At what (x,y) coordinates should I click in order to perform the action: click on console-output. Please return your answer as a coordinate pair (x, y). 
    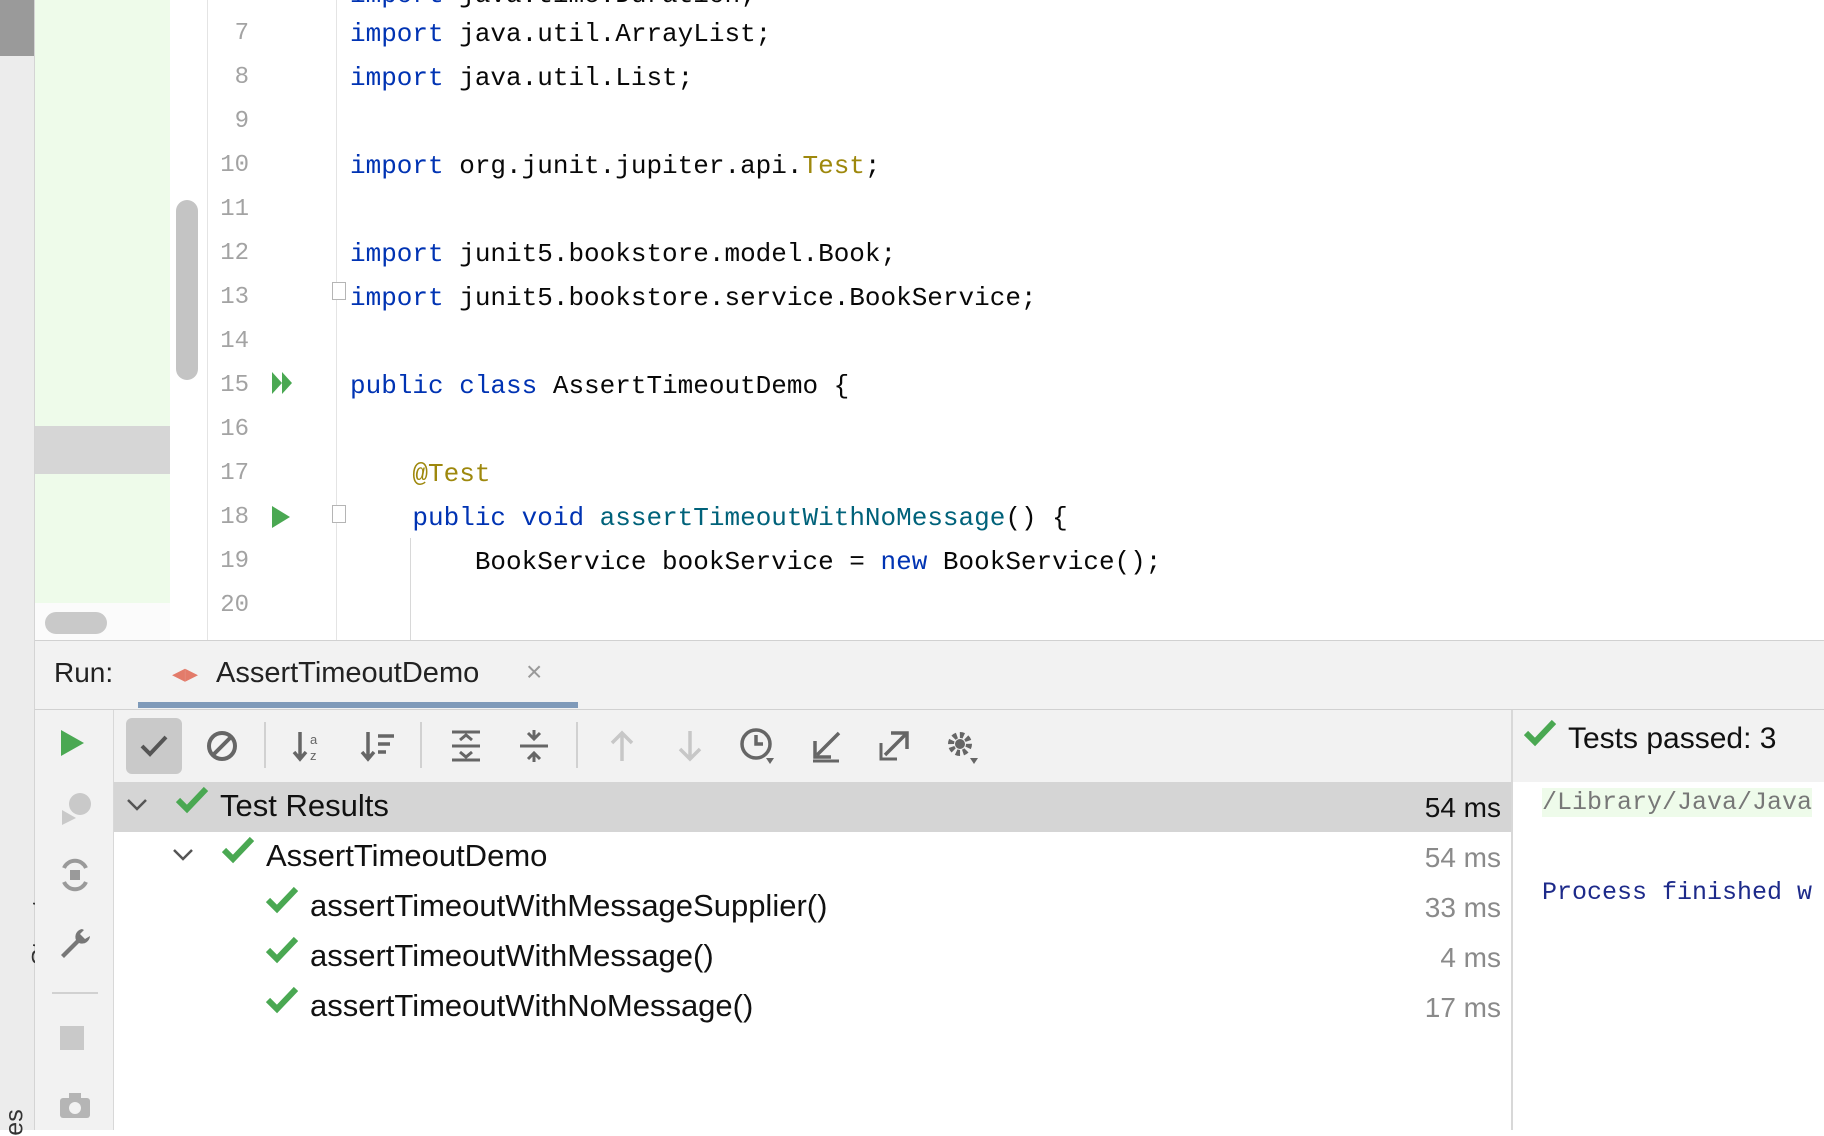
    Looking at the image, I should click on (1668, 956).